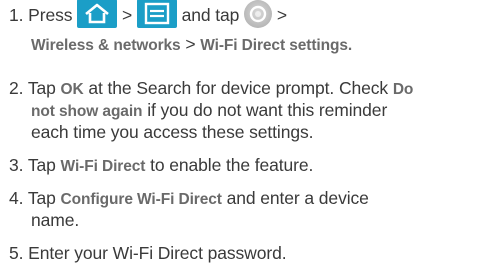  I want to click on step-text: each time you access these settings., so click(172, 132).